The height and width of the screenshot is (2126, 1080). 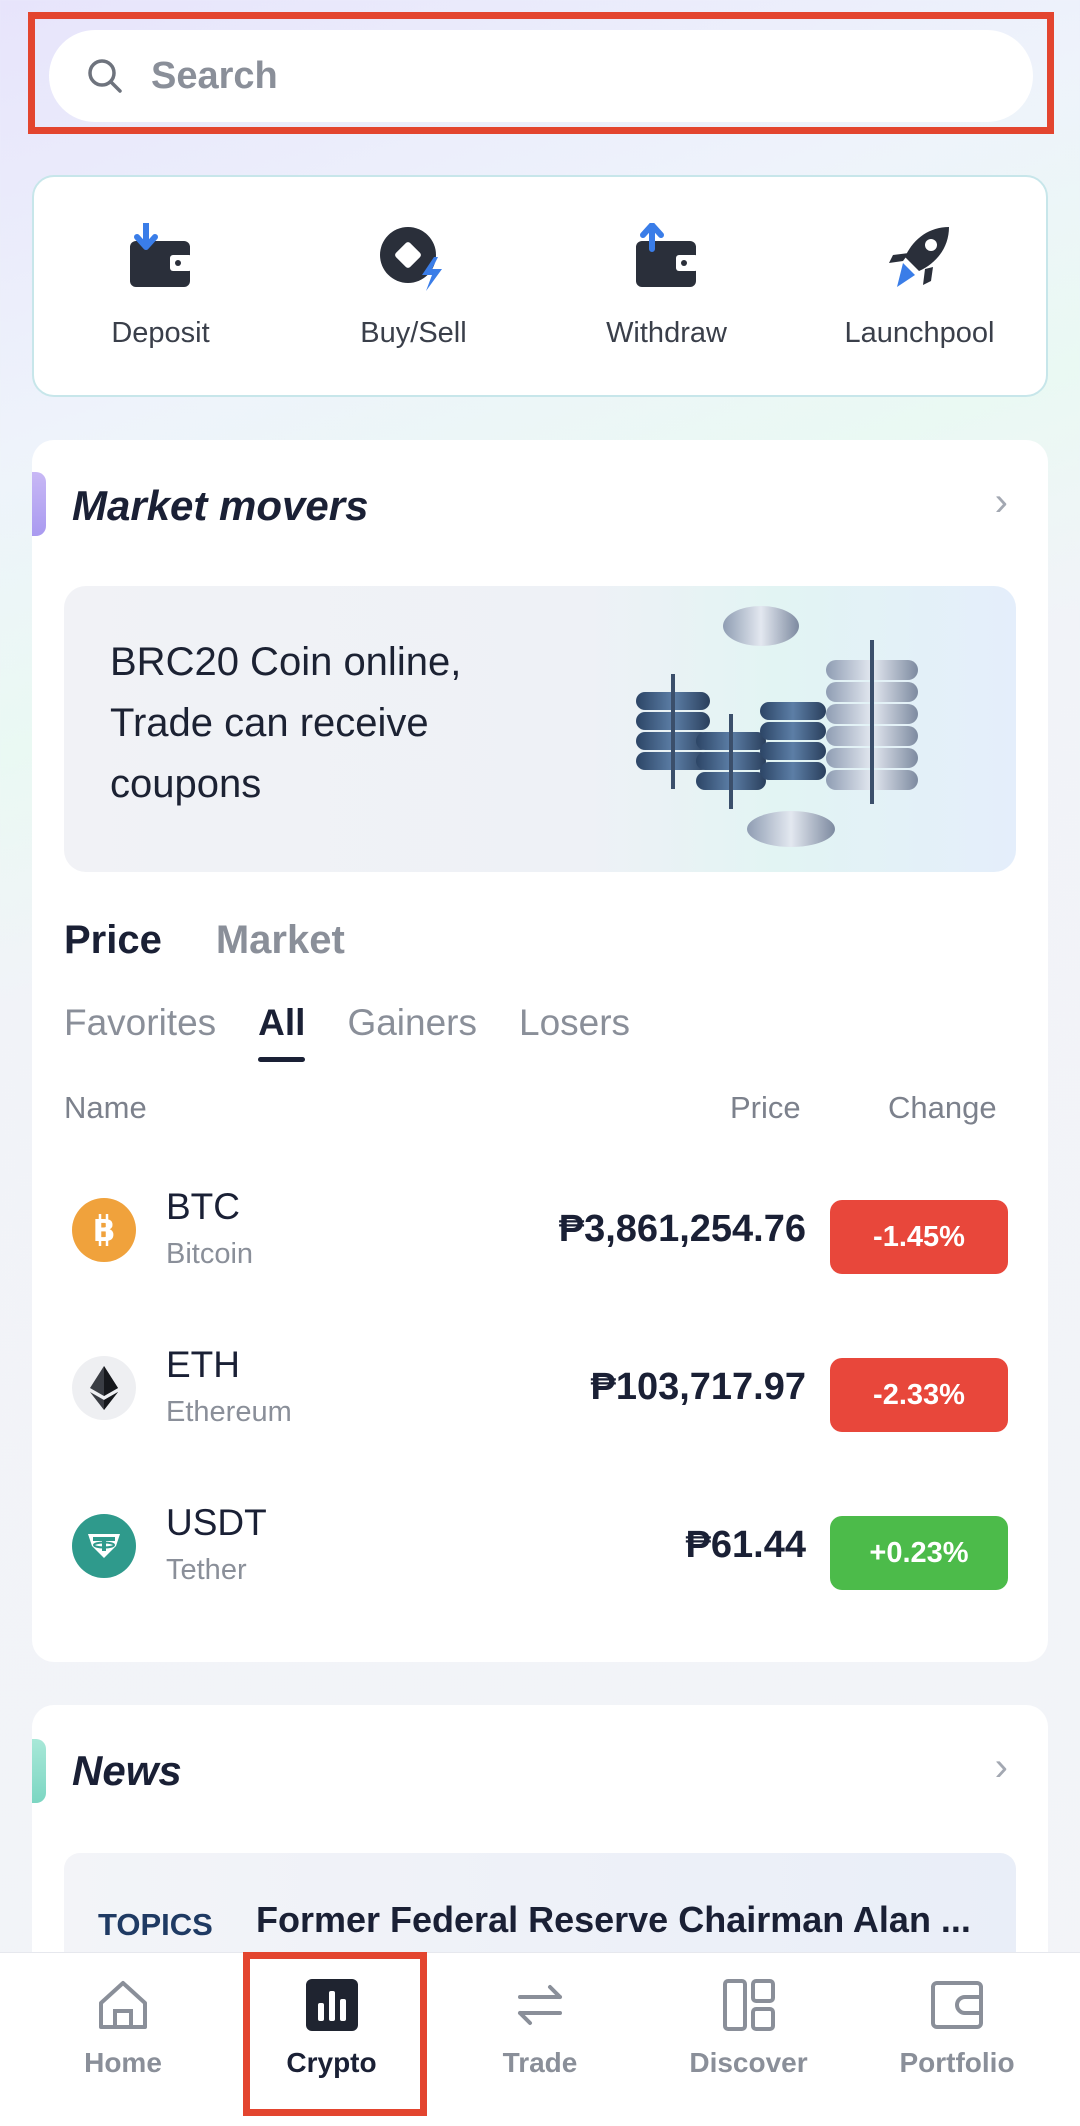 What do you see at coordinates (160, 254) in the screenshot?
I see `deposit-wallet-icon` at bounding box center [160, 254].